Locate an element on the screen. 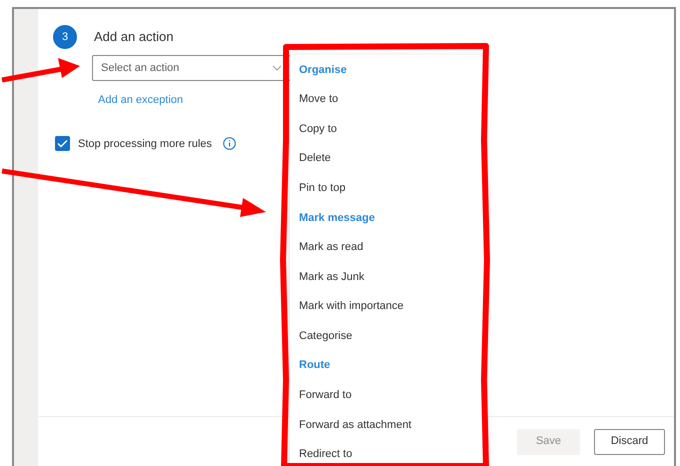 The height and width of the screenshot is (466, 680). menu-item: Forward as attachment is located at coordinates (387, 425).